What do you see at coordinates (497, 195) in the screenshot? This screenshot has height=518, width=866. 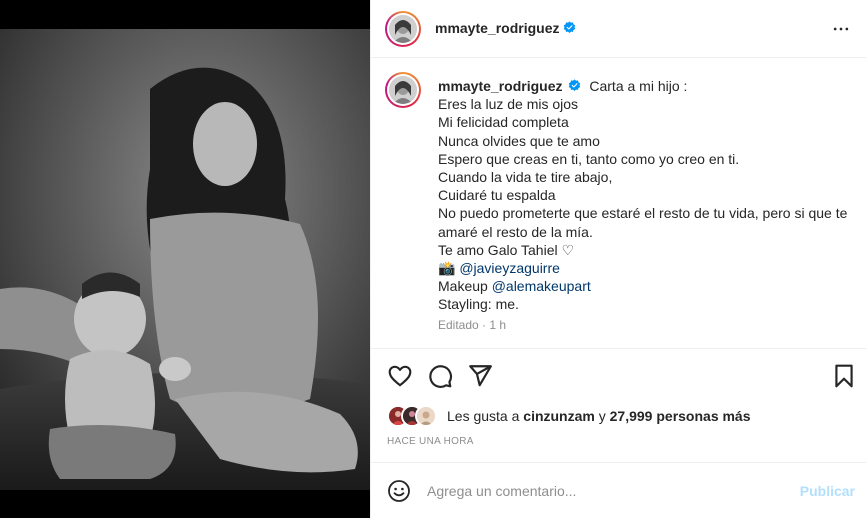 I see `caption-line: Cuidaré tu espalda` at bounding box center [497, 195].